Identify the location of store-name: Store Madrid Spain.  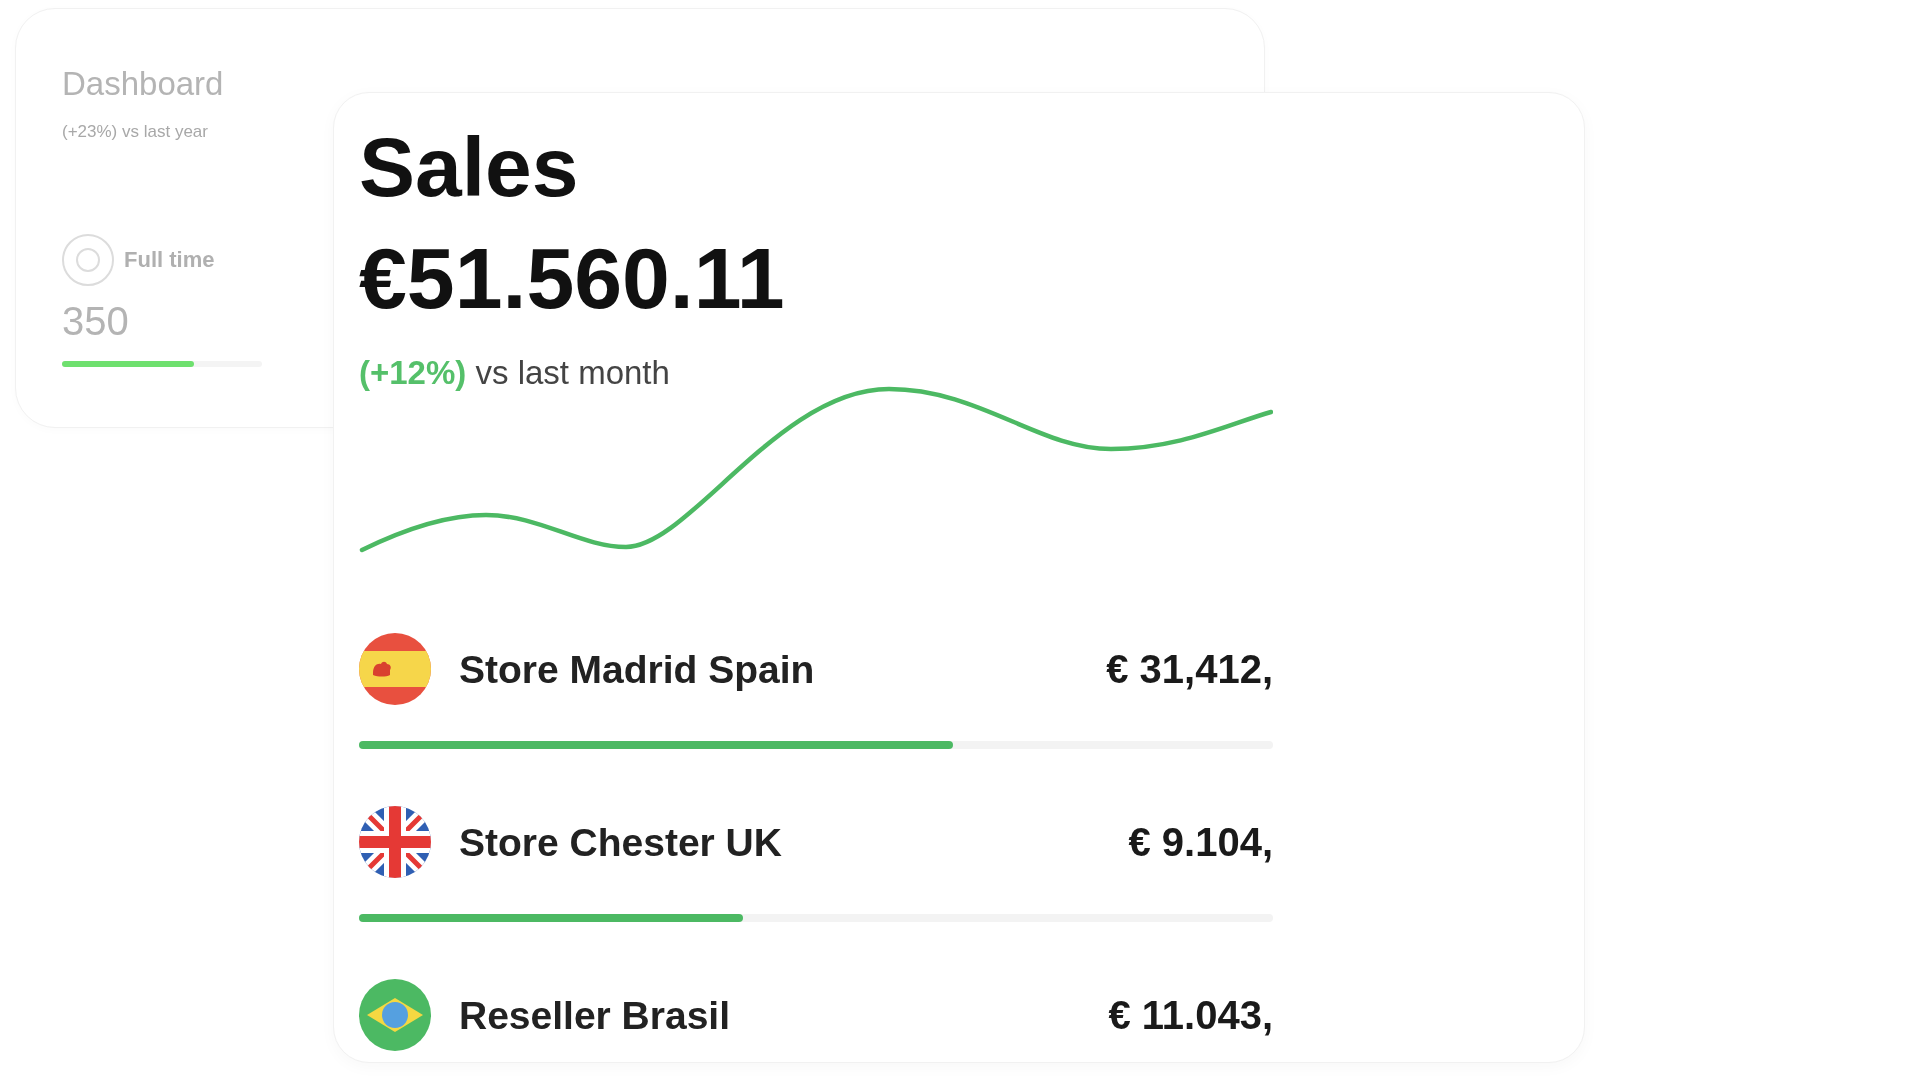
(637, 669).